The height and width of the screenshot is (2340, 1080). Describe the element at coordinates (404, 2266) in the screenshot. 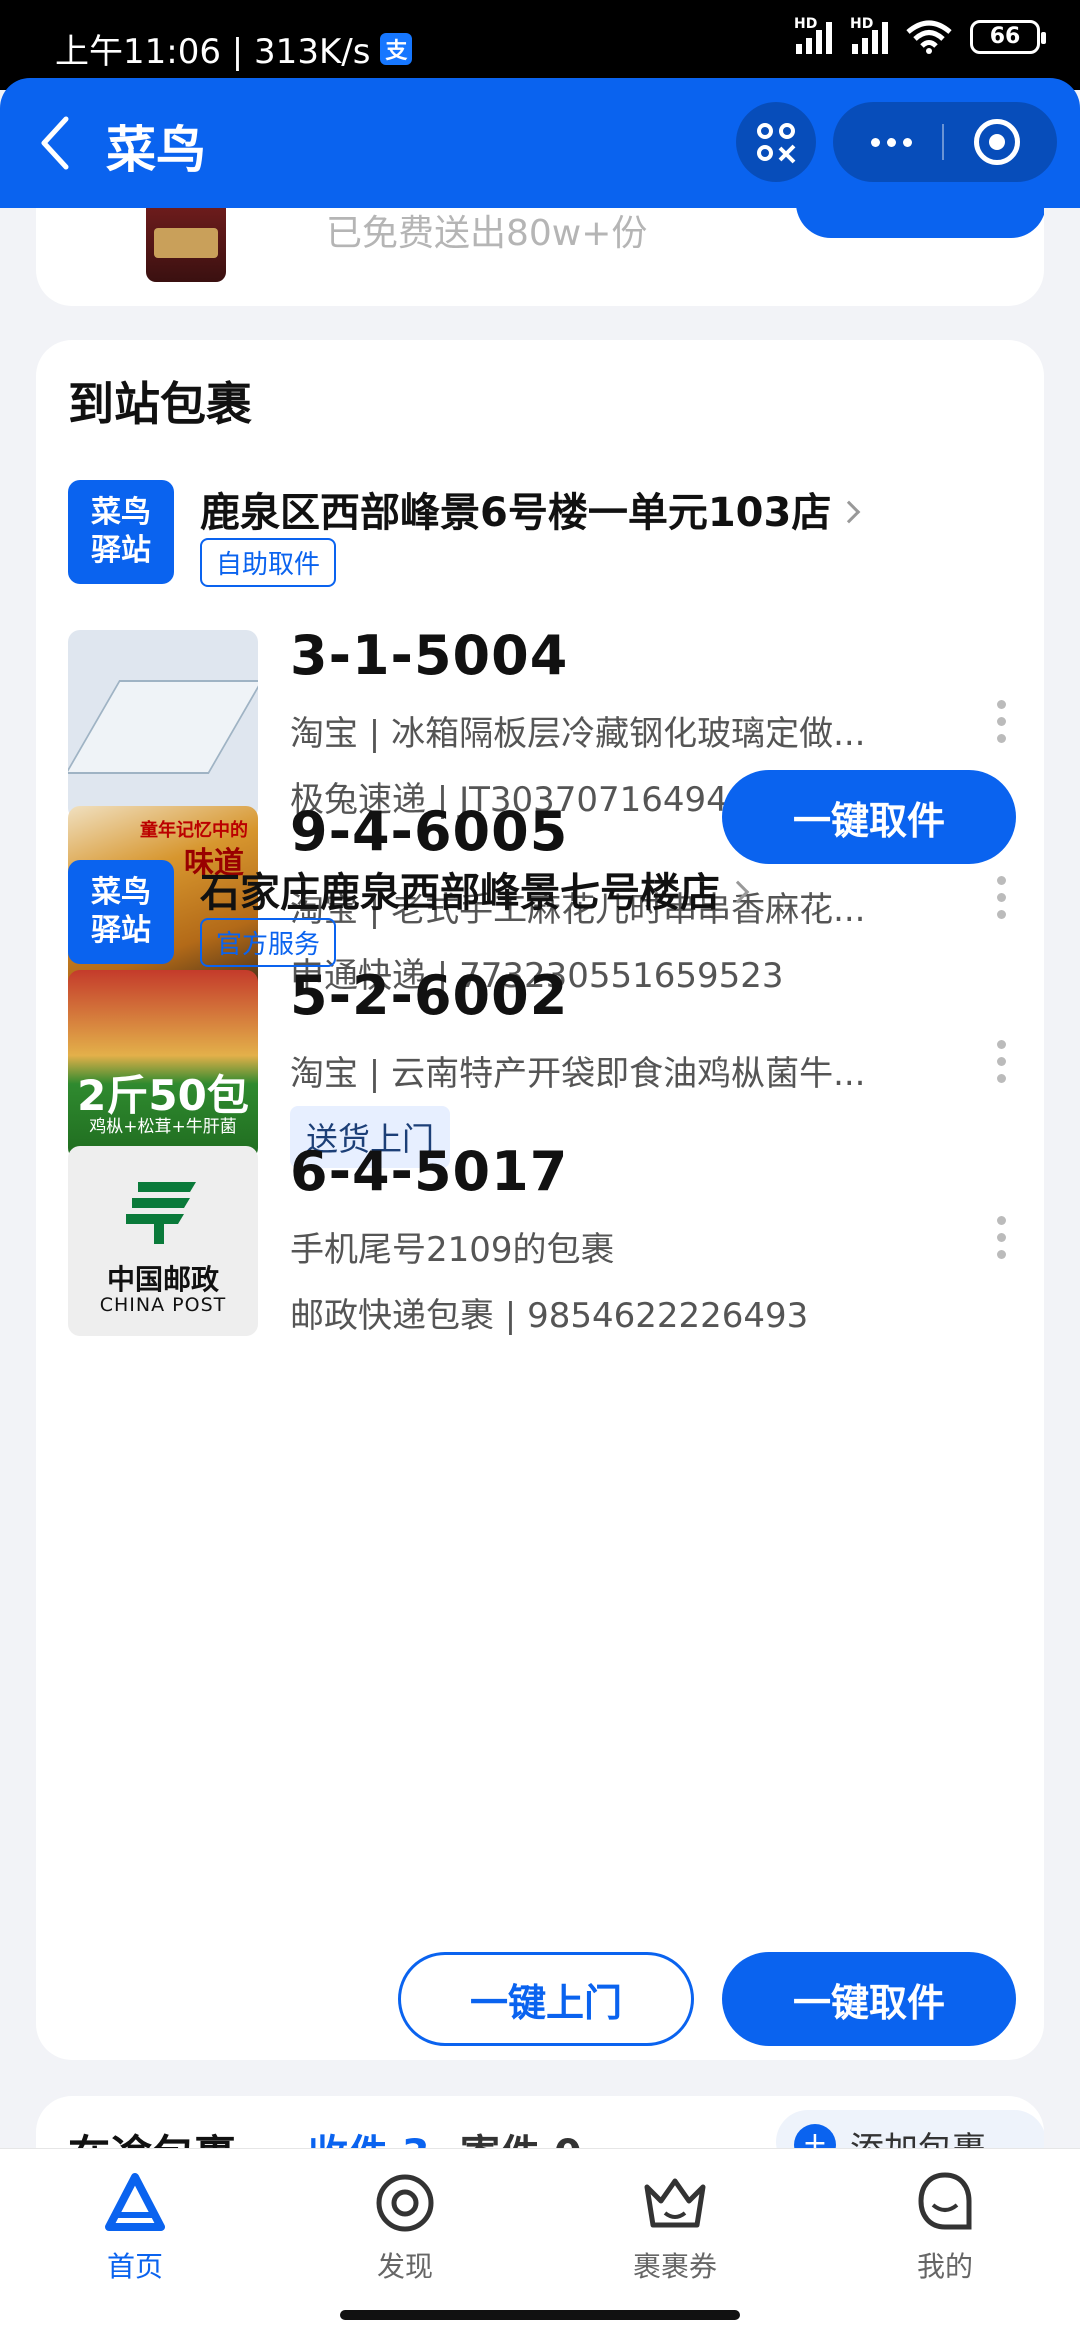

I see `nav-label: 发现` at that location.